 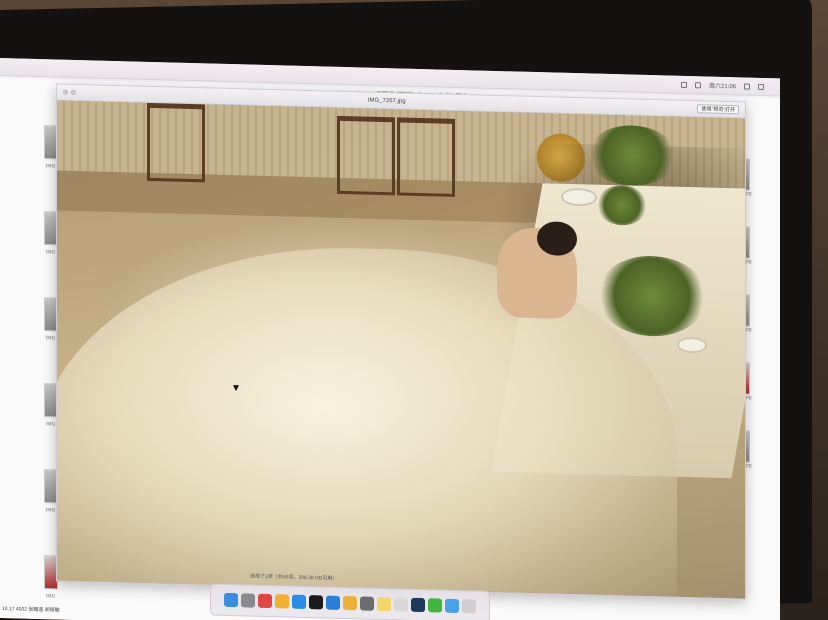 What do you see at coordinates (747, 86) in the screenshot?
I see `spotlight-icon` at bounding box center [747, 86].